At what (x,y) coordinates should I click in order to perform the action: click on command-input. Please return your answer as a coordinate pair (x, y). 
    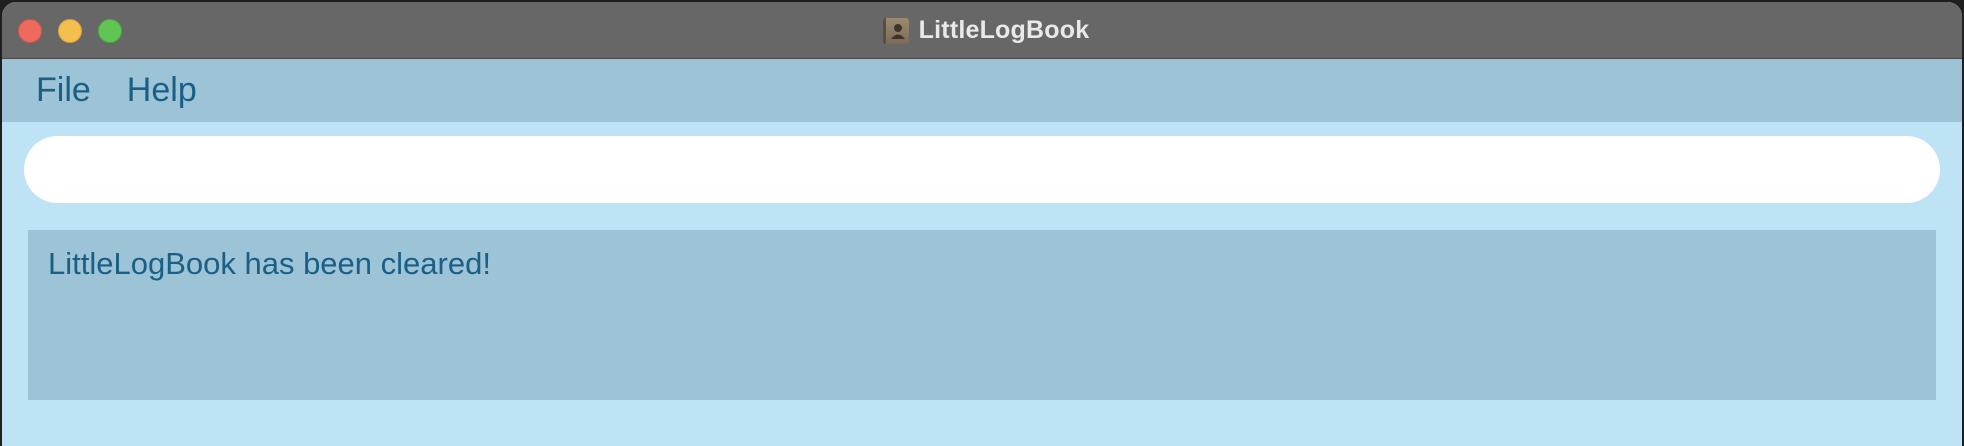
    Looking at the image, I should click on (982, 169).